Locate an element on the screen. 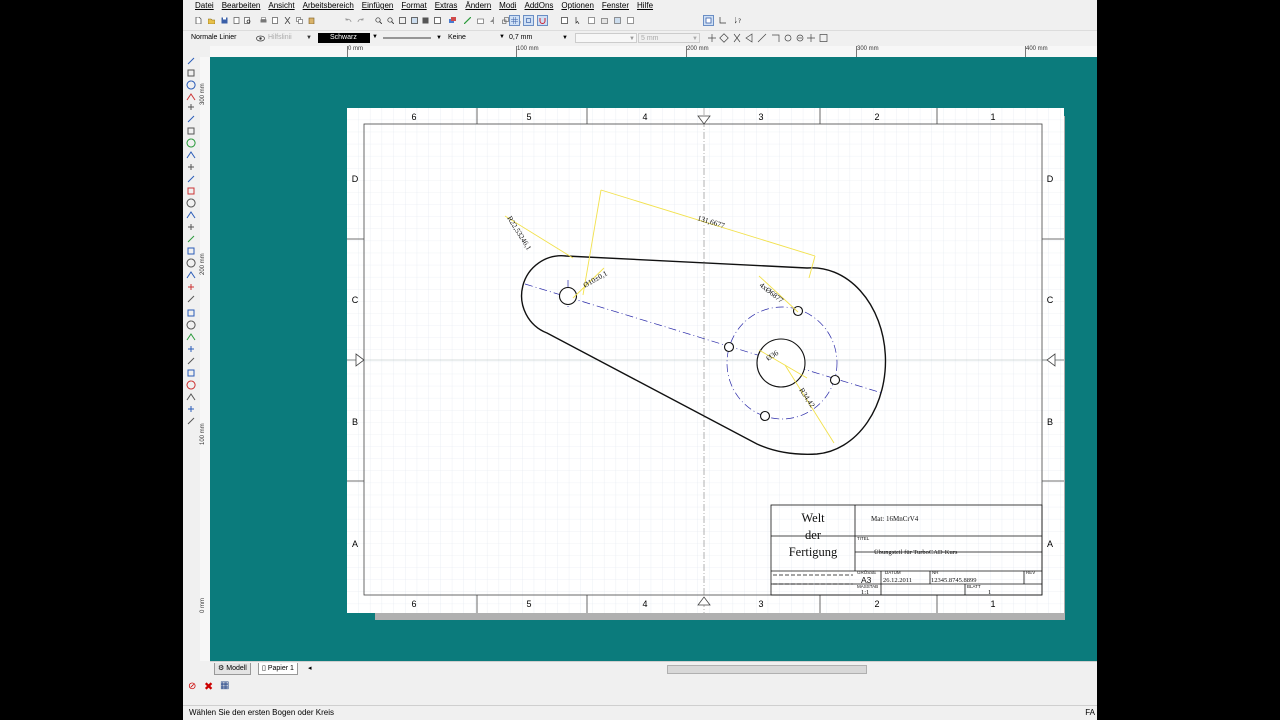  save-button is located at coordinates (224, 20).